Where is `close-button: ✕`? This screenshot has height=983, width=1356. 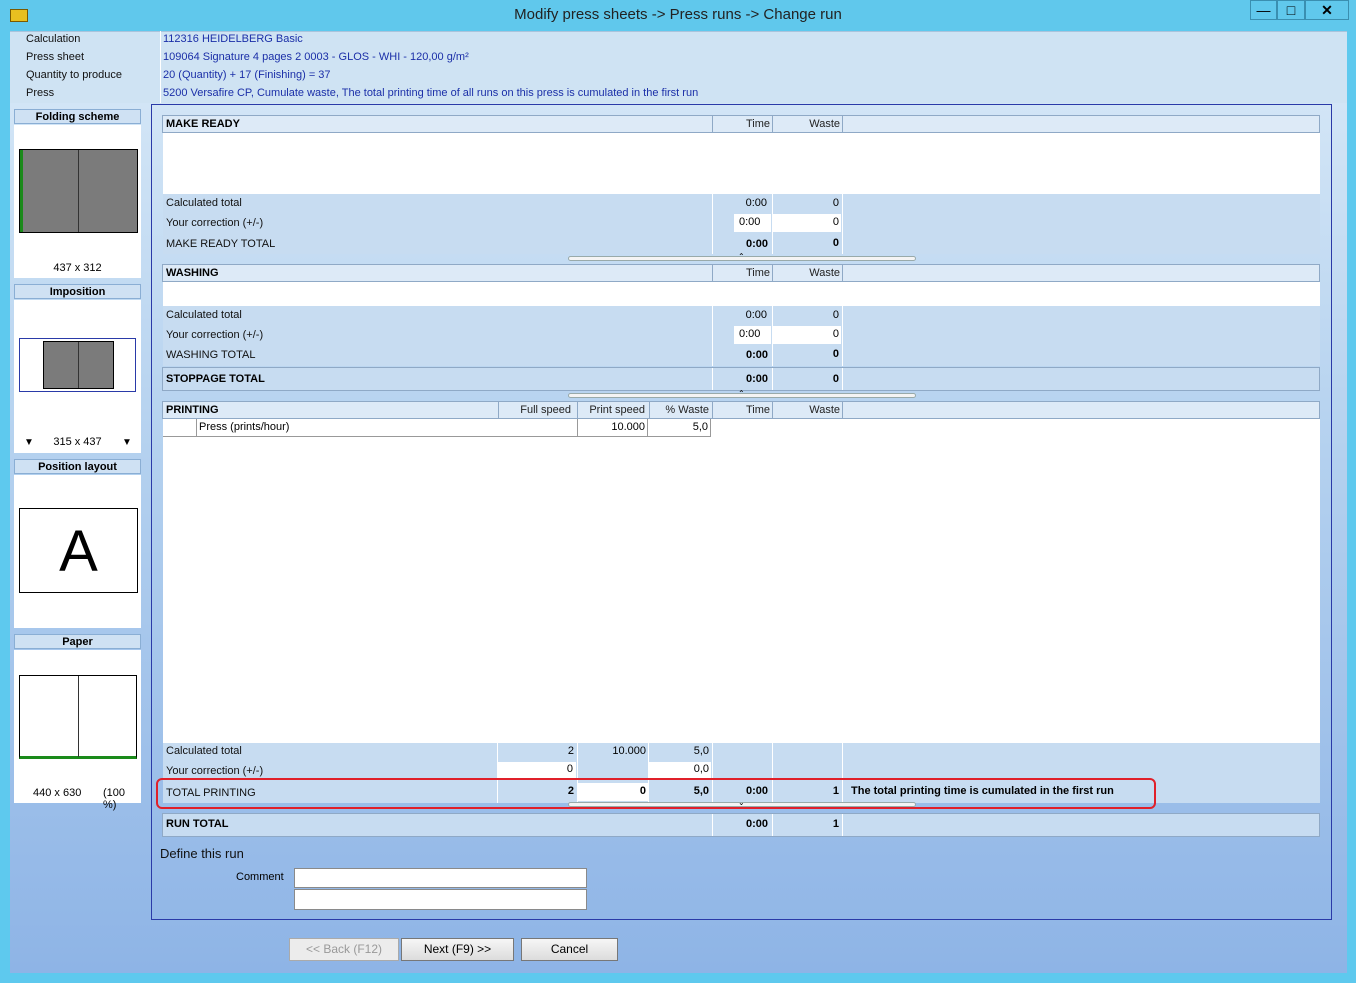 close-button: ✕ is located at coordinates (1327, 10).